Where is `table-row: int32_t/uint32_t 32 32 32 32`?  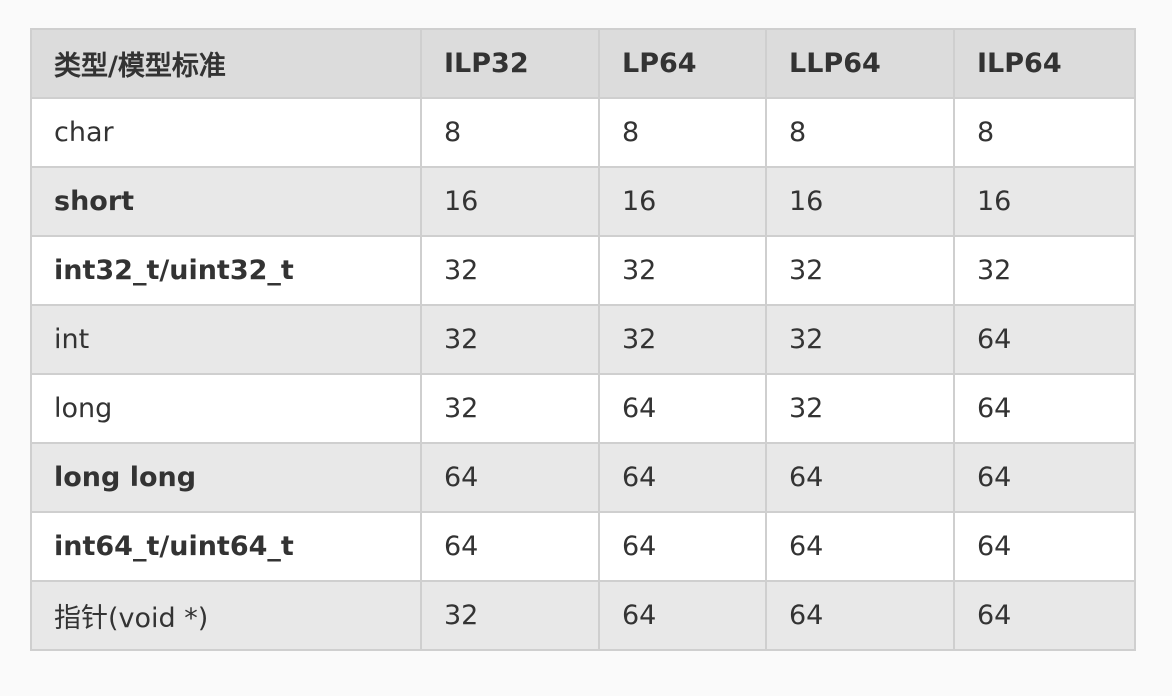 table-row: int32_t/uint32_t 32 32 32 32 is located at coordinates (583, 270).